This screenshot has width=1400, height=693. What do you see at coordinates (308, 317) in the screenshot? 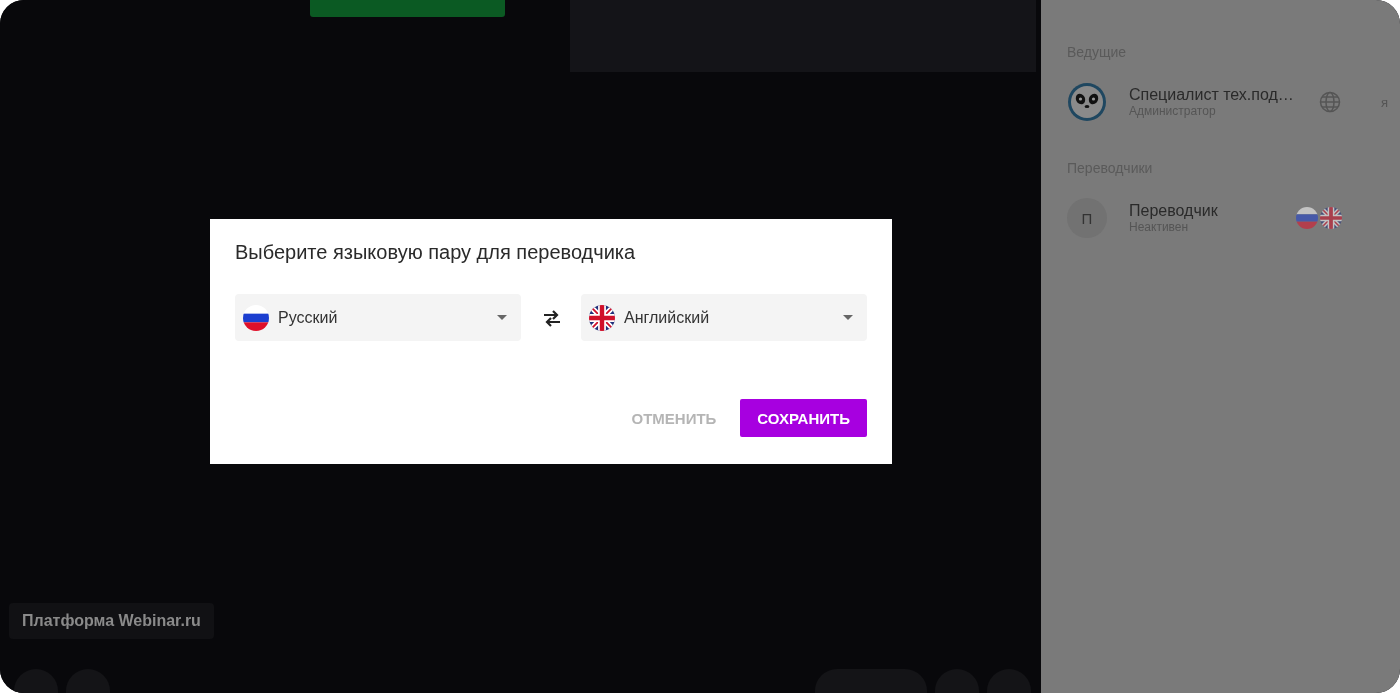
I see `language-label: Русский` at bounding box center [308, 317].